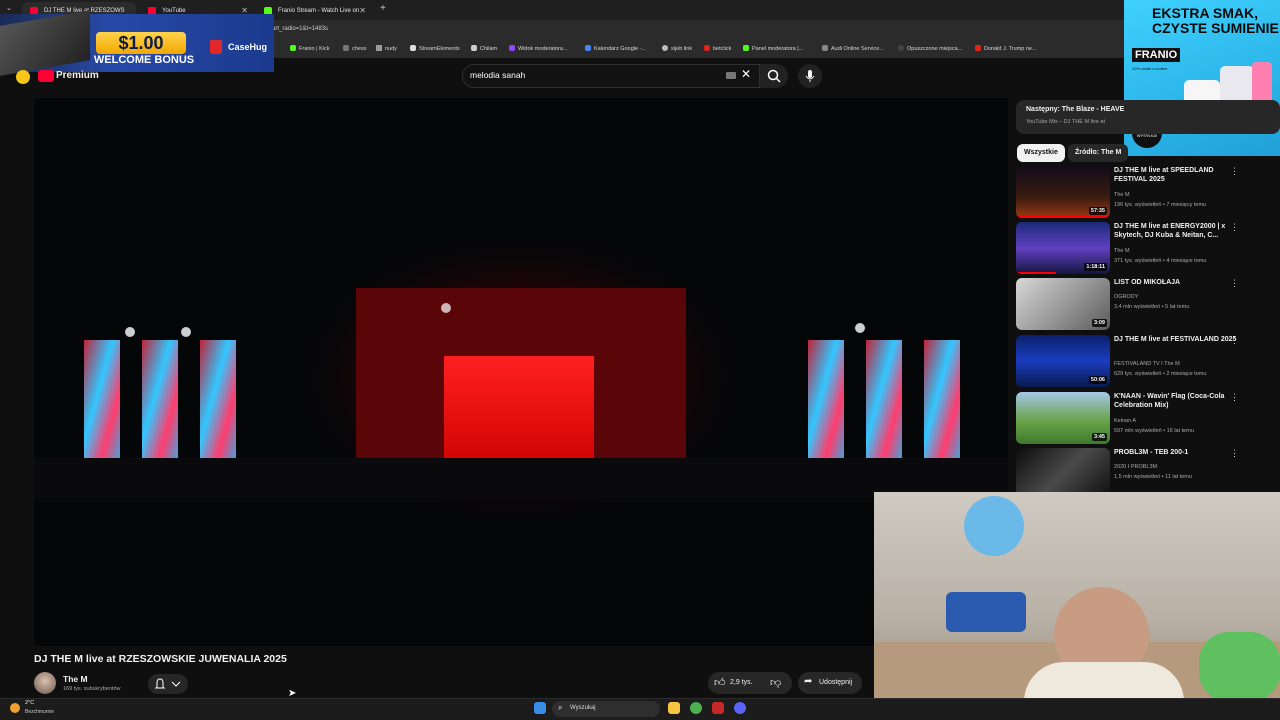 Image resolution: width=1280 pixels, height=720 pixels. What do you see at coordinates (1063, 248) in the screenshot?
I see `video-thumbnail: 1:18:11` at bounding box center [1063, 248].